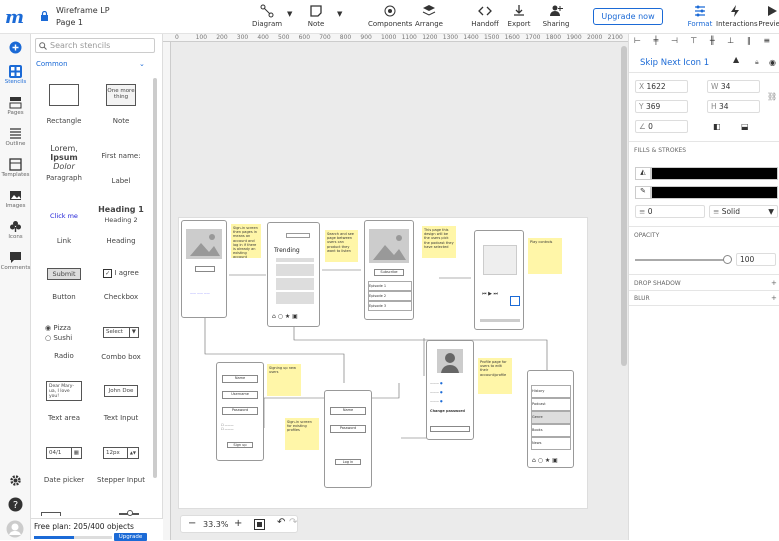 This screenshot has width=779, height=541. What do you see at coordinates (656, 40) in the screenshot?
I see `align-center-icon: ╪` at bounding box center [656, 40].